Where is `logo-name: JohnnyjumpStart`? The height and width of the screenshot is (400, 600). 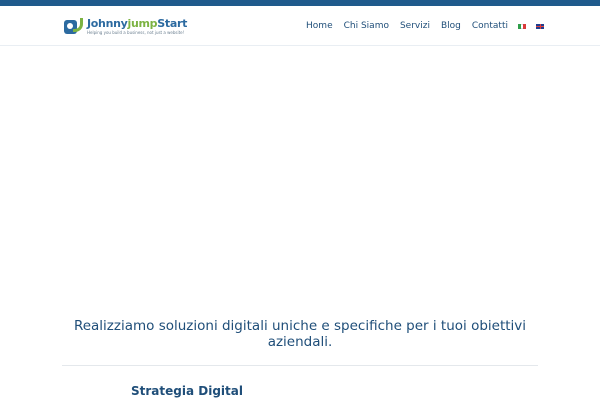
logo-name: JohnnyjumpStart is located at coordinates (137, 24).